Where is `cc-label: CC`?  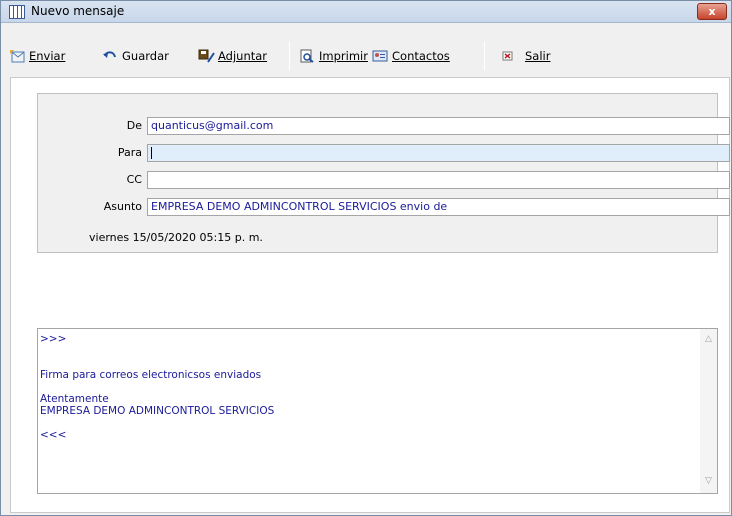
cc-label: CC is located at coordinates (134, 179).